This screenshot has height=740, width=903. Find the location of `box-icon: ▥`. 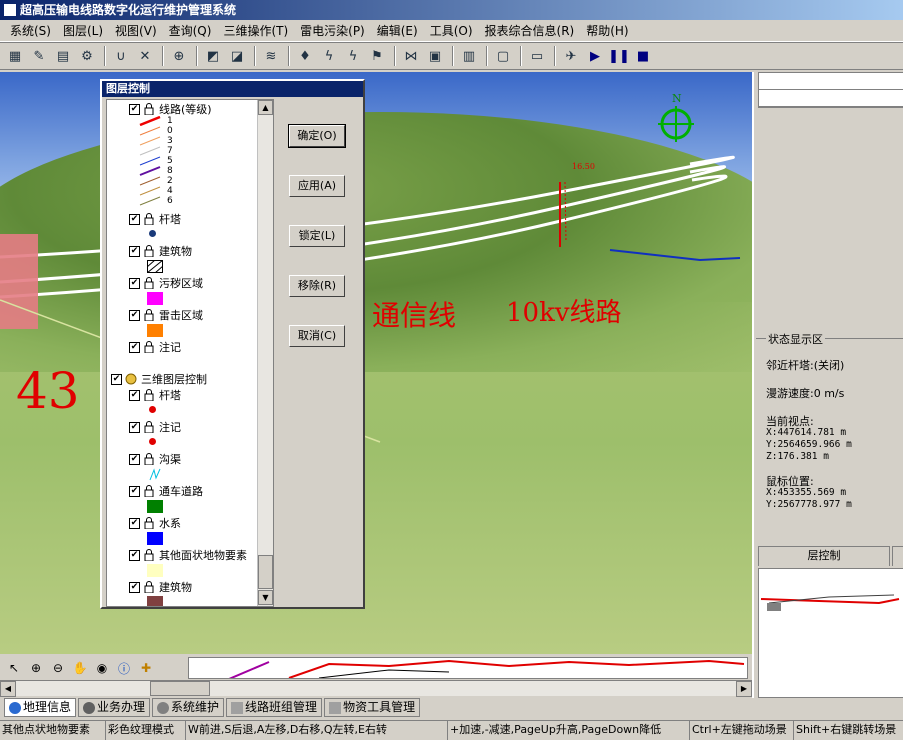

box-icon: ▥ is located at coordinates (469, 56).